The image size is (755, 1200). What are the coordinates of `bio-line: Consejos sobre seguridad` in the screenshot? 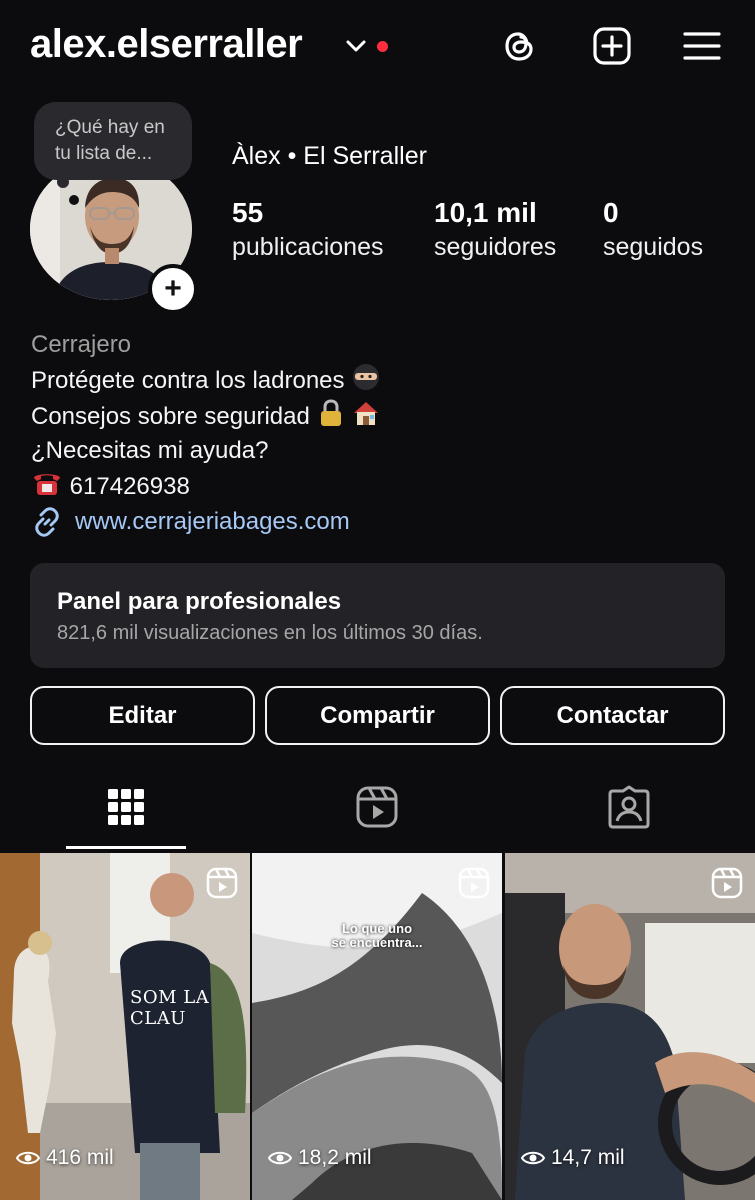 It's located at (206, 416).